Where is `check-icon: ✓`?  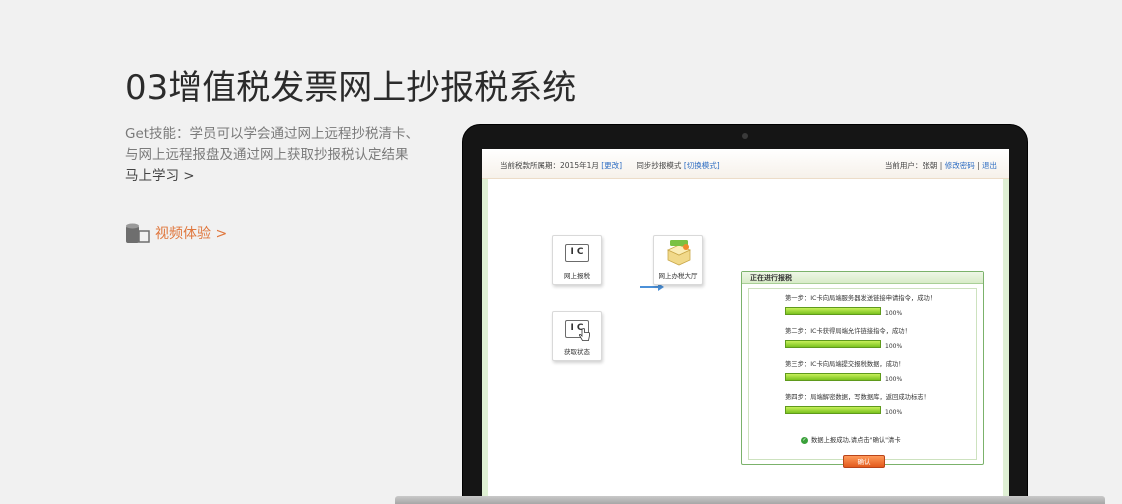 check-icon: ✓ is located at coordinates (804, 440).